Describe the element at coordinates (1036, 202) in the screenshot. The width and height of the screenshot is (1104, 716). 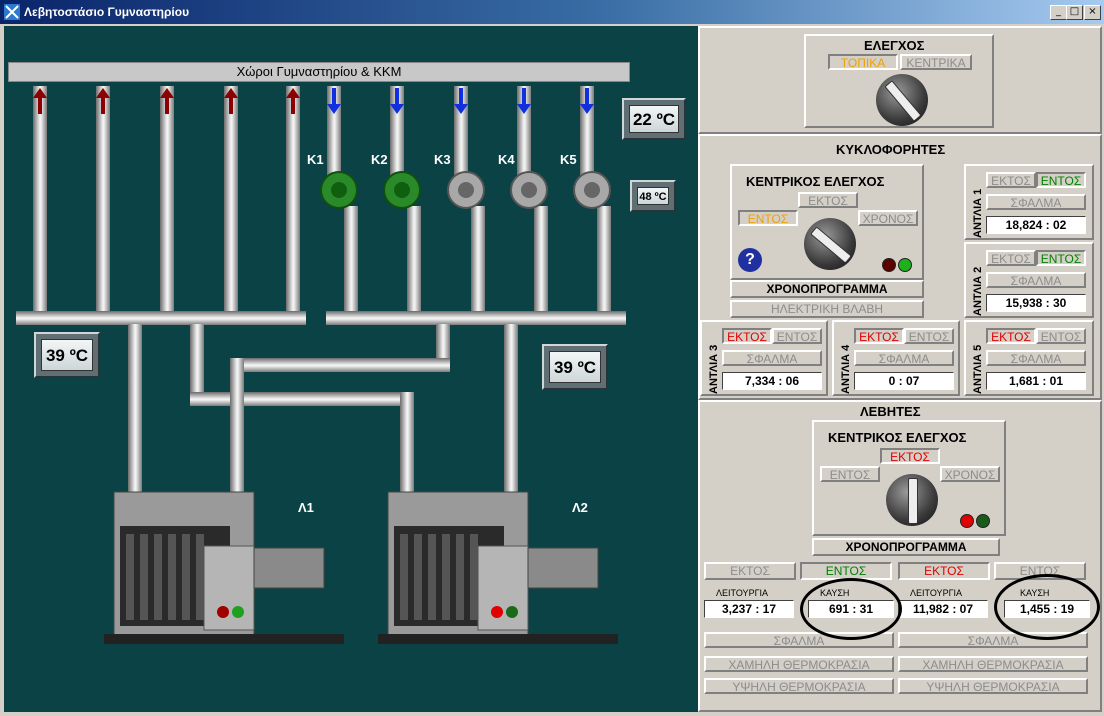
I see `pump-1-fault: ΣΦΑΛΜΑ` at that location.